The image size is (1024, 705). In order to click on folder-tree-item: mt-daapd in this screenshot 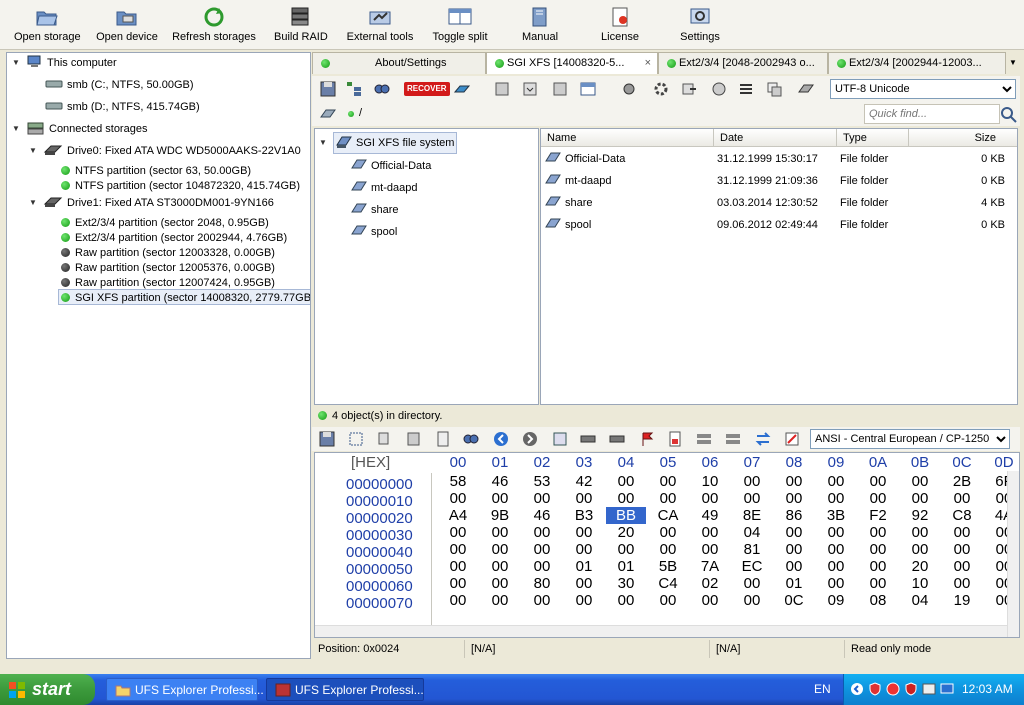, I will do `click(384, 188)`.